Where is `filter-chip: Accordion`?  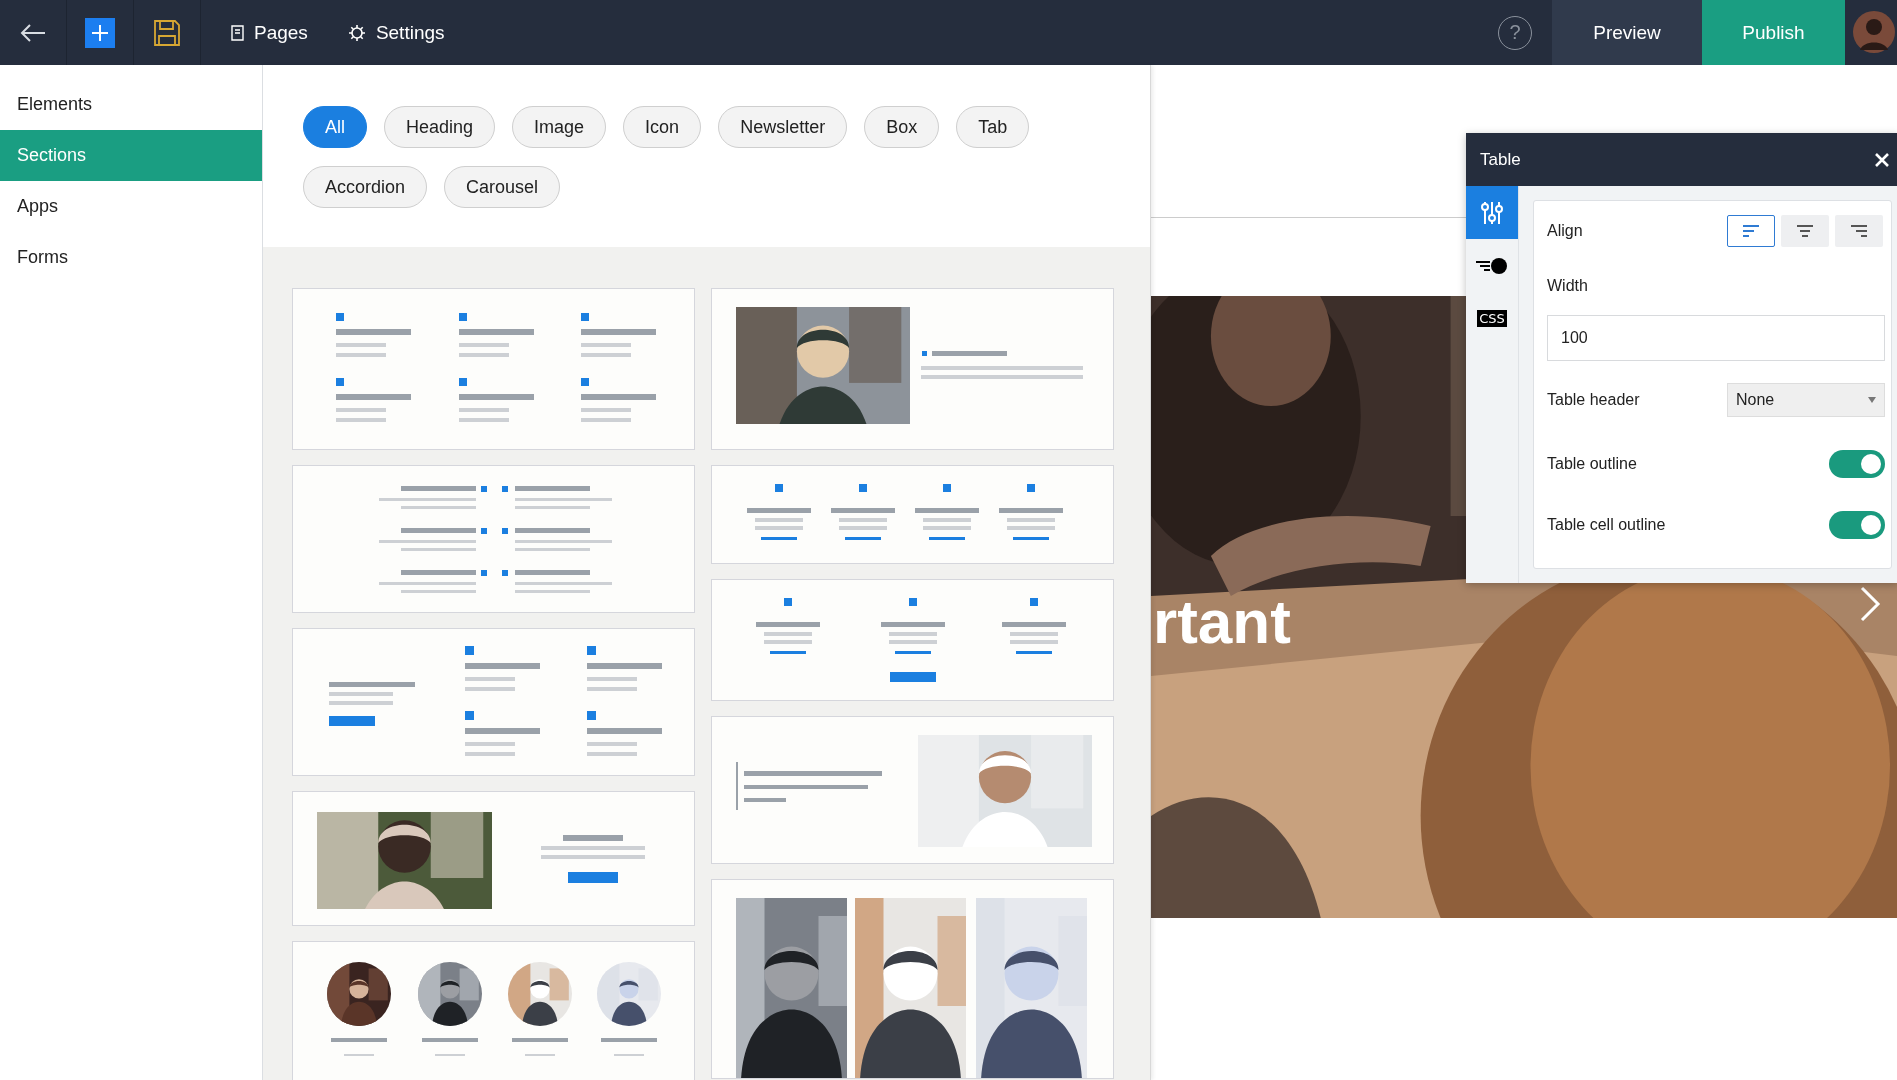 filter-chip: Accordion is located at coordinates (365, 187).